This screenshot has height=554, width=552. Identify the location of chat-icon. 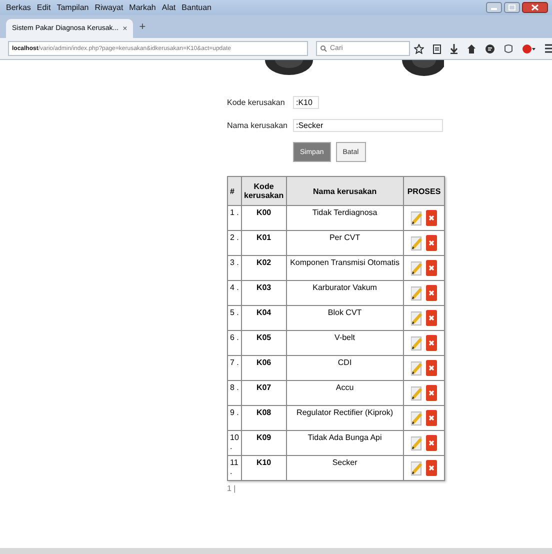
(490, 49).